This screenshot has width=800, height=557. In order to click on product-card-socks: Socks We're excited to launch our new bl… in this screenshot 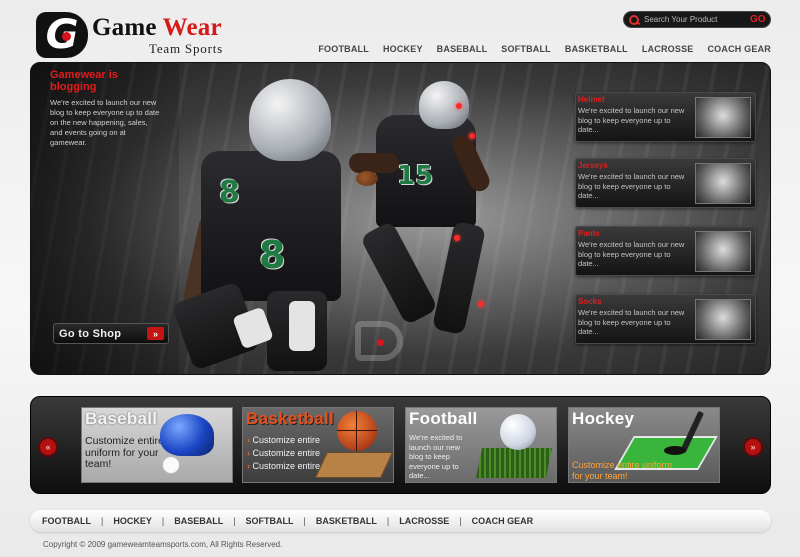, I will do `click(665, 319)`.